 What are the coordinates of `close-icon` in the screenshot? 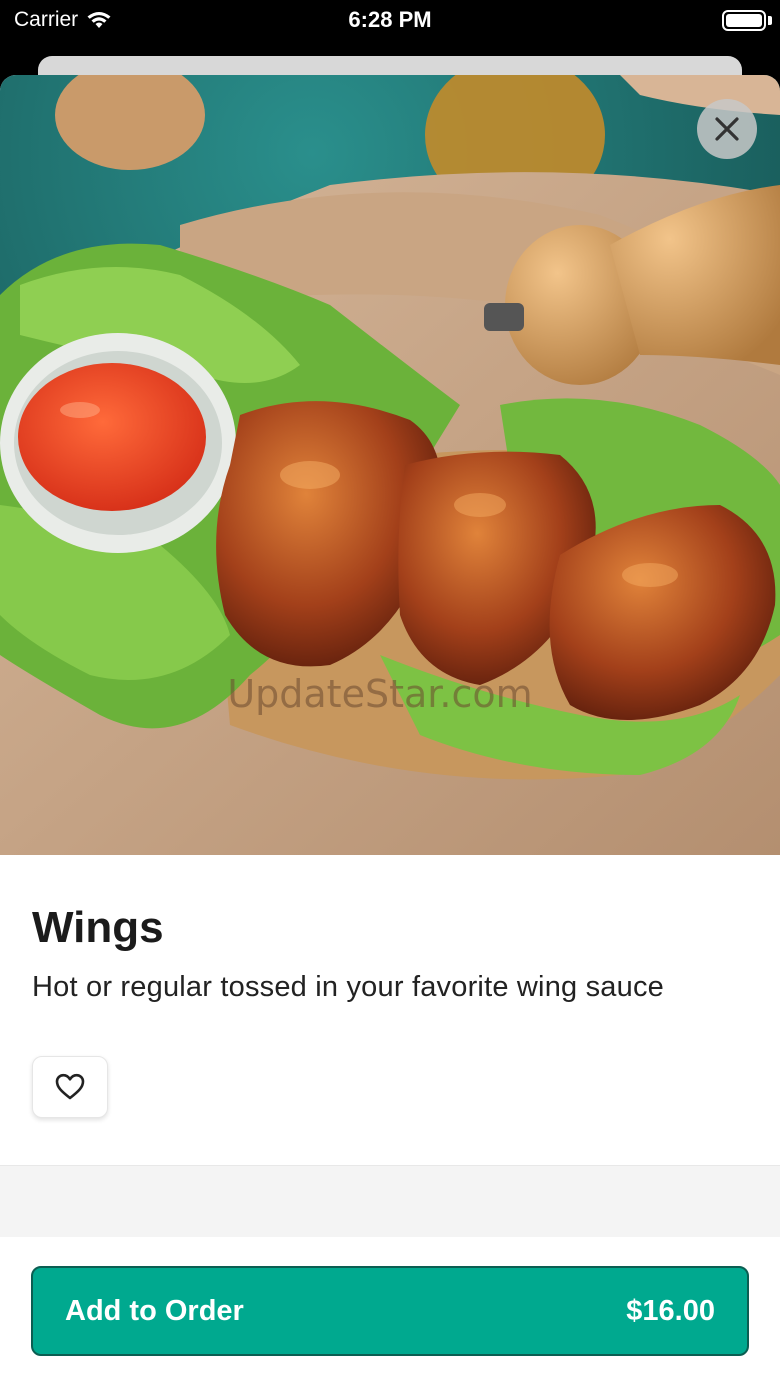 It's located at (727, 129).